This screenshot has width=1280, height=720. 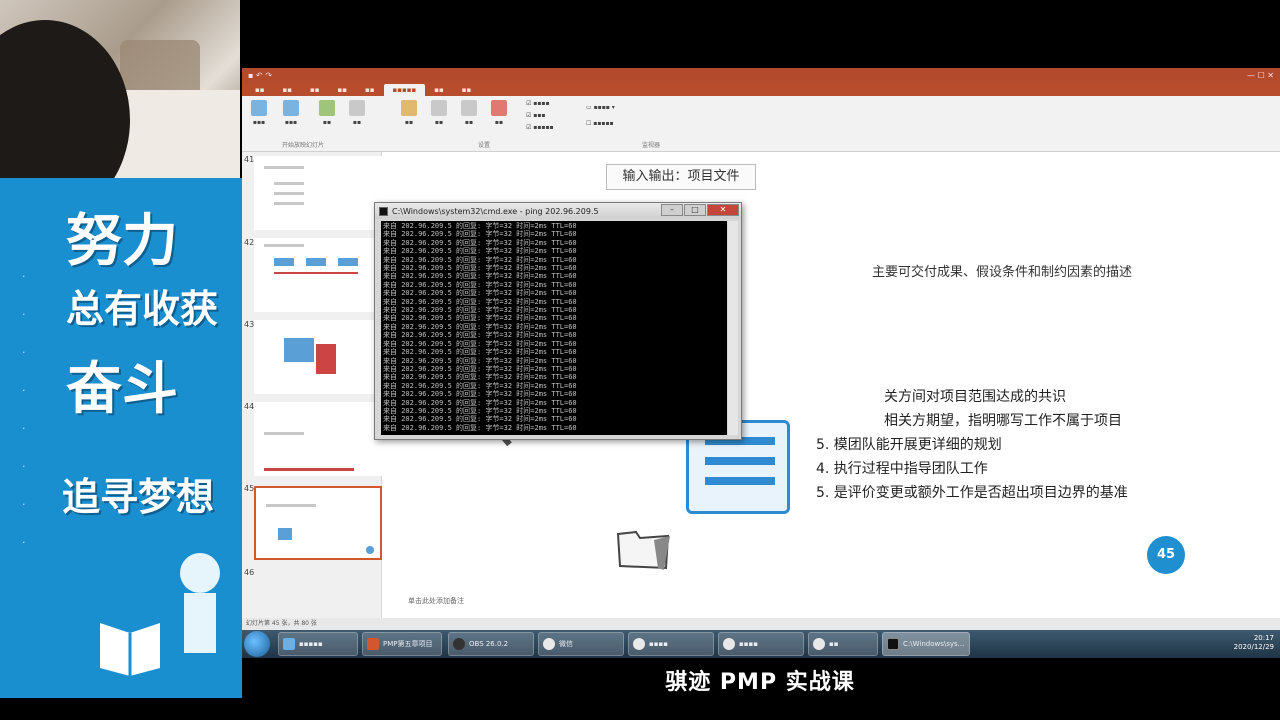 What do you see at coordinates (761, 75) in the screenshot?
I see `ppt-titlebar: ▪ ↶ ↷ — ☐ ✕` at bounding box center [761, 75].